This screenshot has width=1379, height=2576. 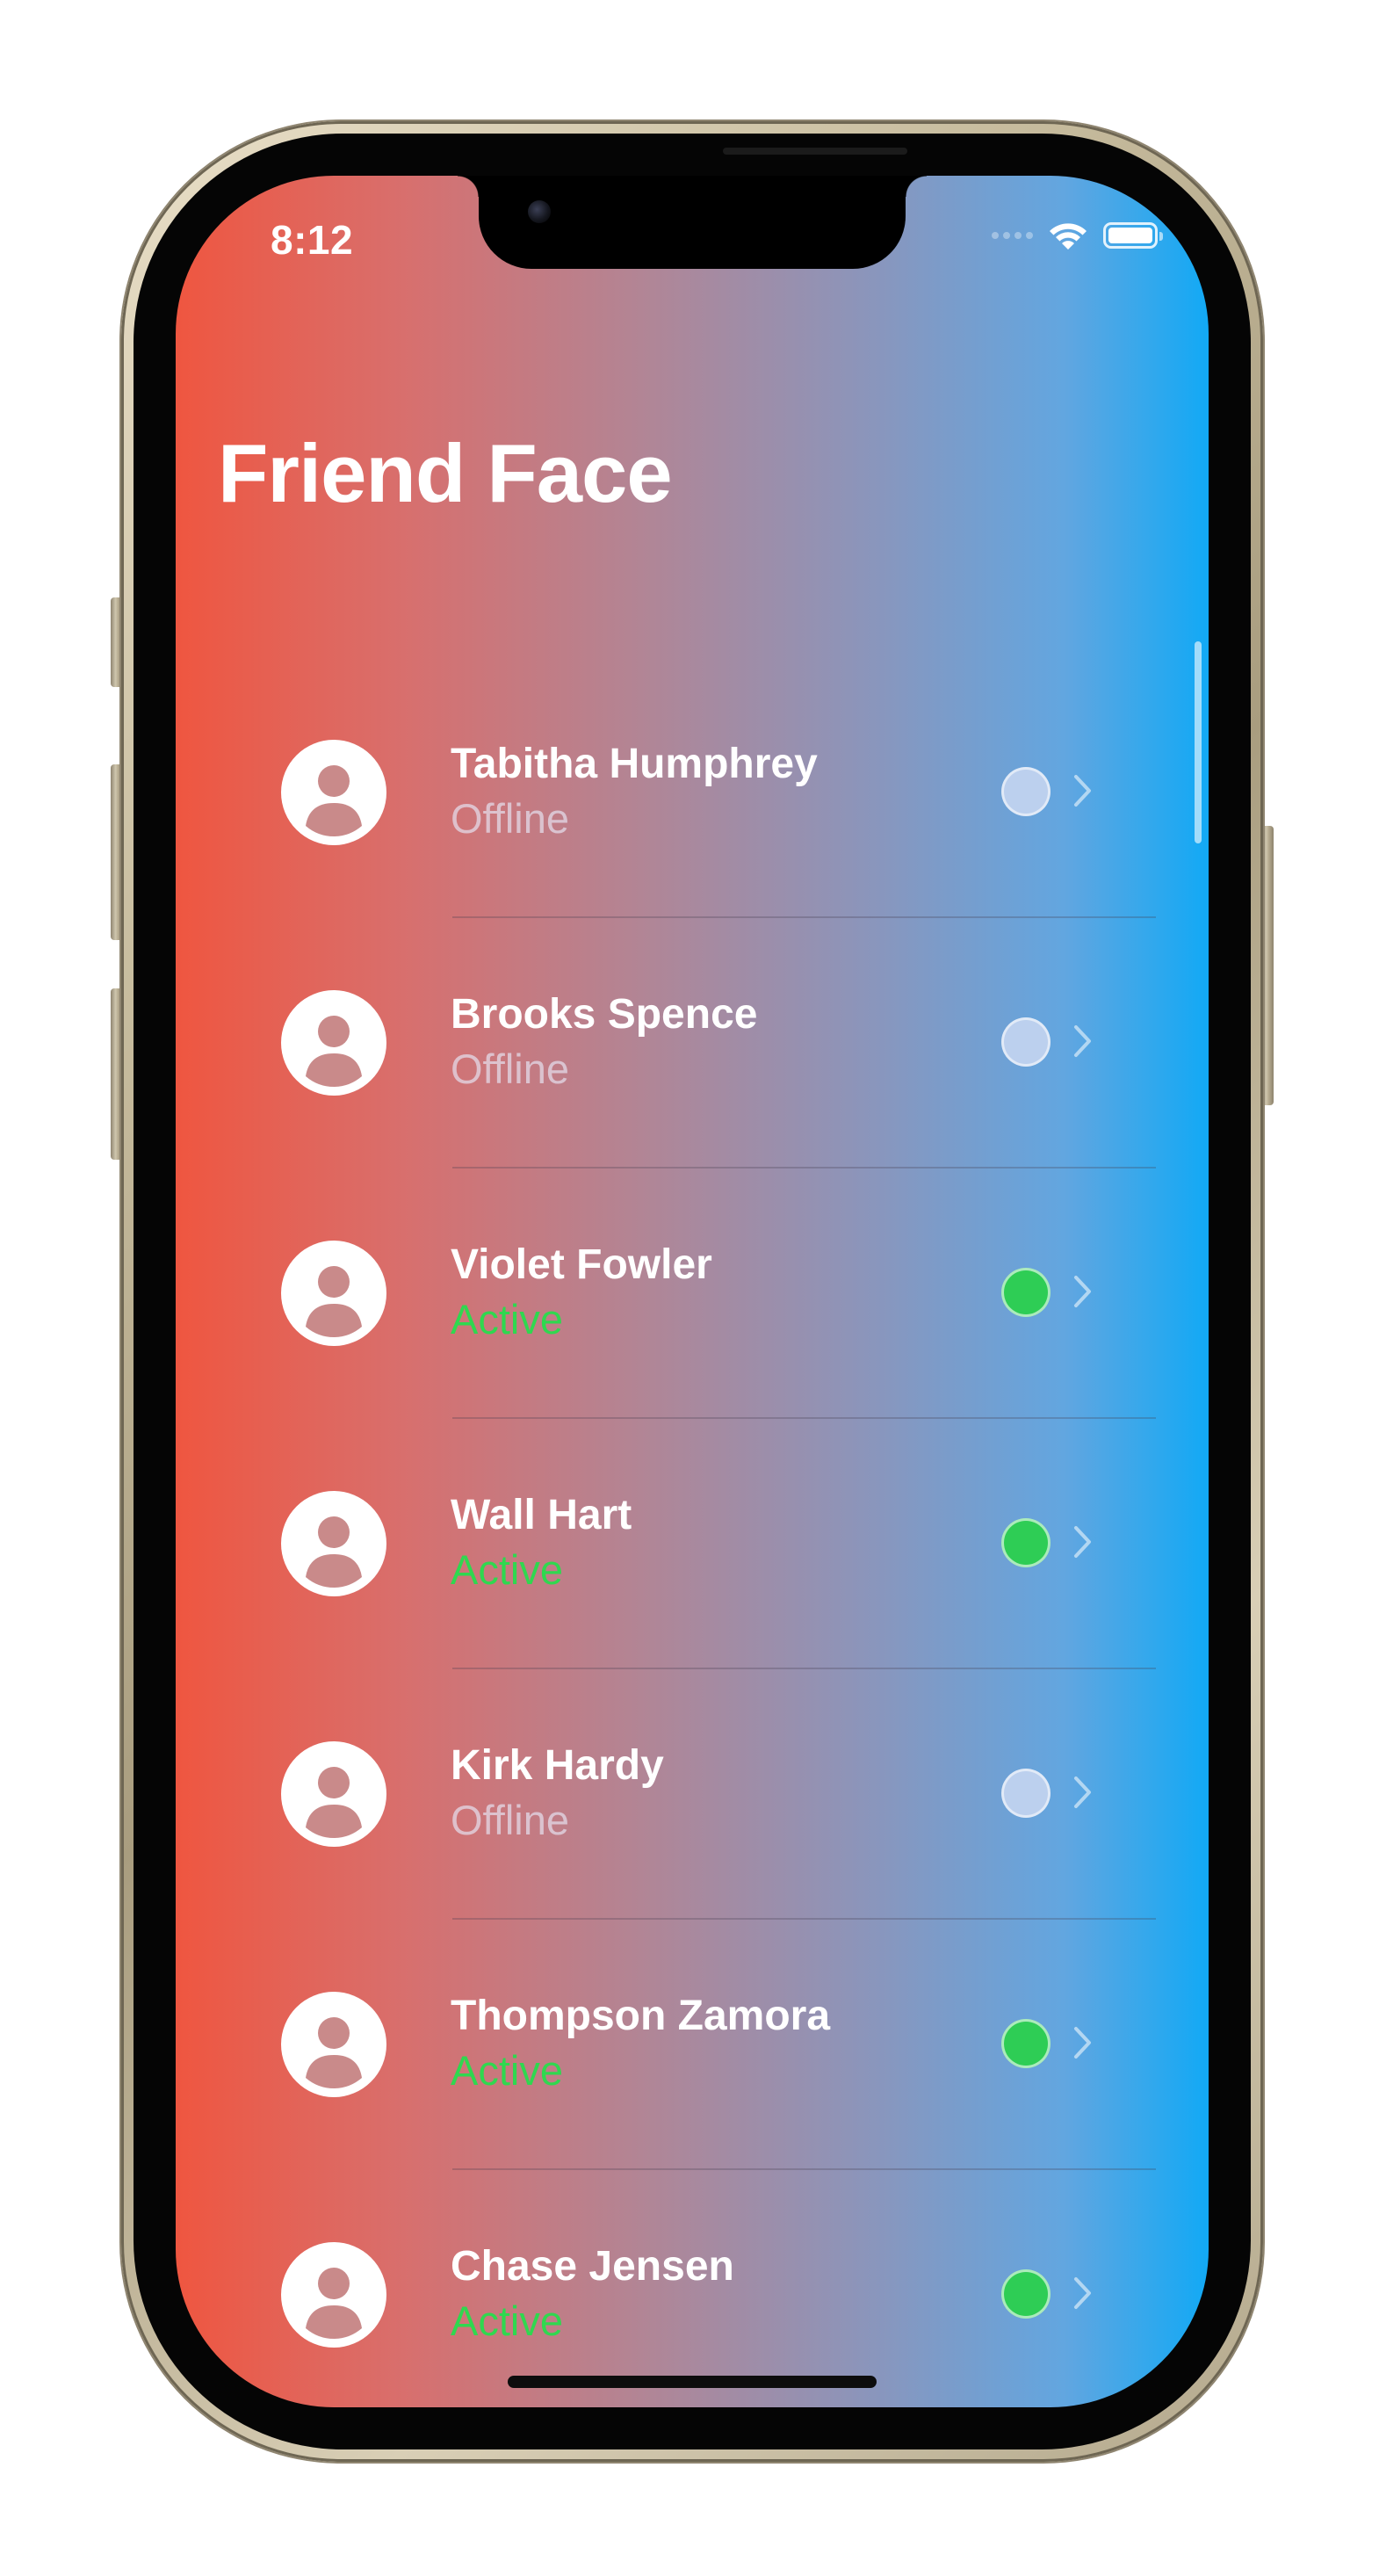 I want to click on friend-name: Brooks Spence, so click(x=604, y=1014).